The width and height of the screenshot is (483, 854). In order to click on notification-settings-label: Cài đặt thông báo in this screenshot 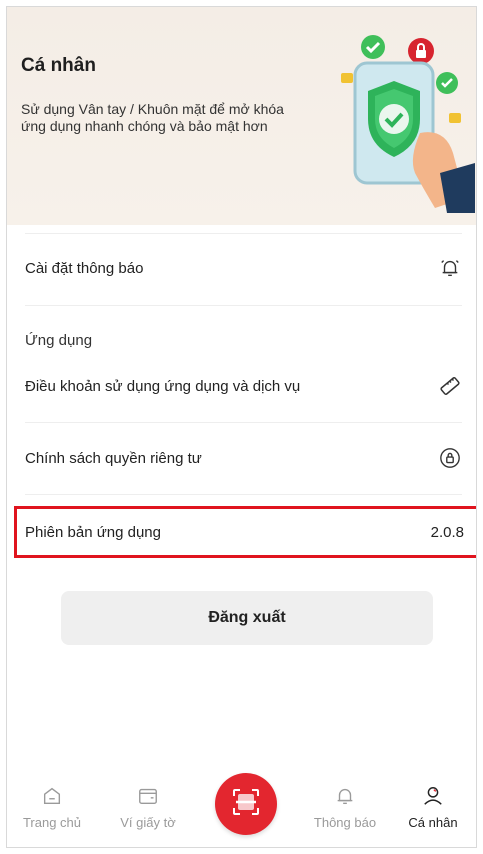, I will do `click(84, 268)`.